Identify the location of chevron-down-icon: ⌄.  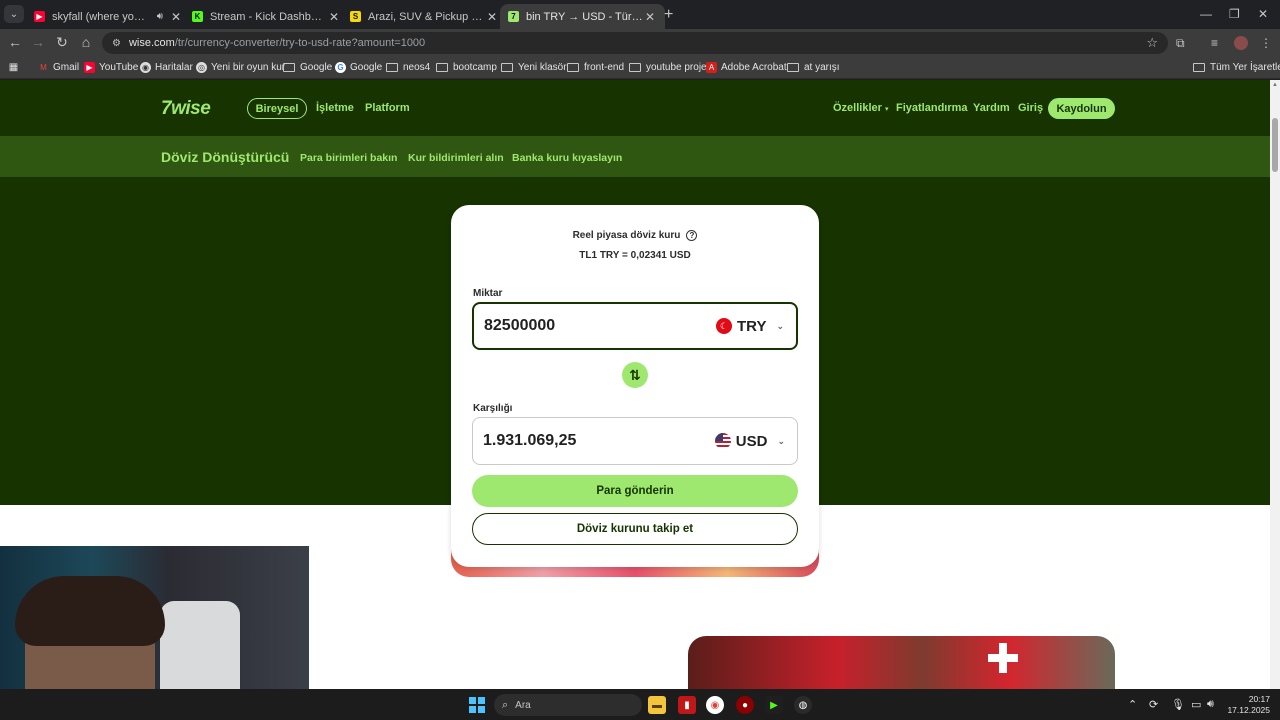
(780, 325).